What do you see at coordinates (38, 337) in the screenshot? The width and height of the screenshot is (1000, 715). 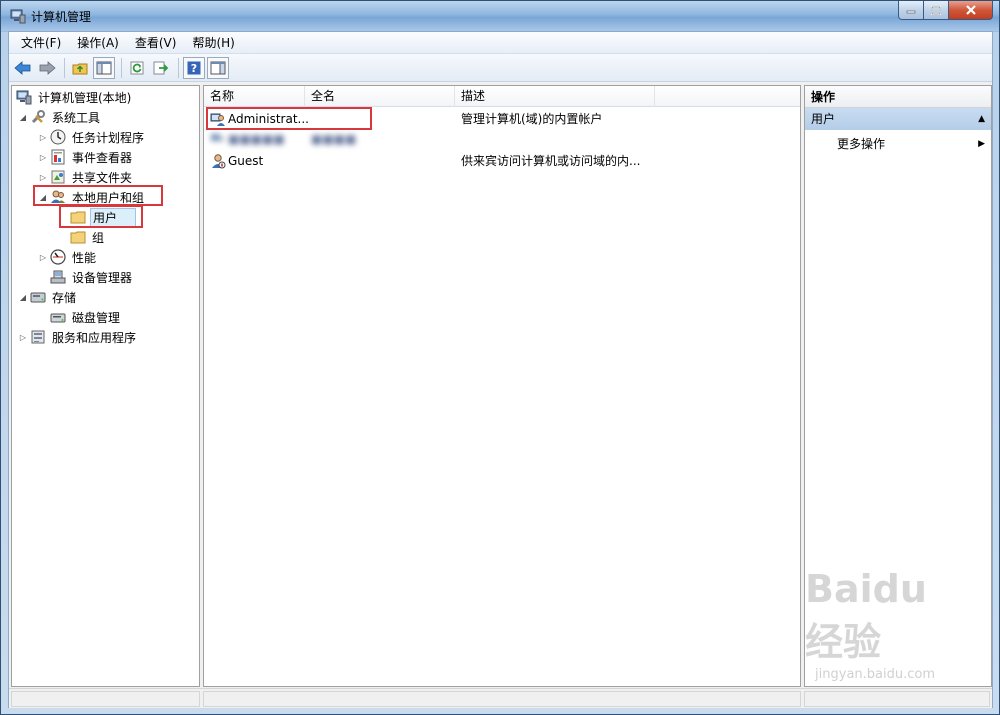 I see `services-icon` at bounding box center [38, 337].